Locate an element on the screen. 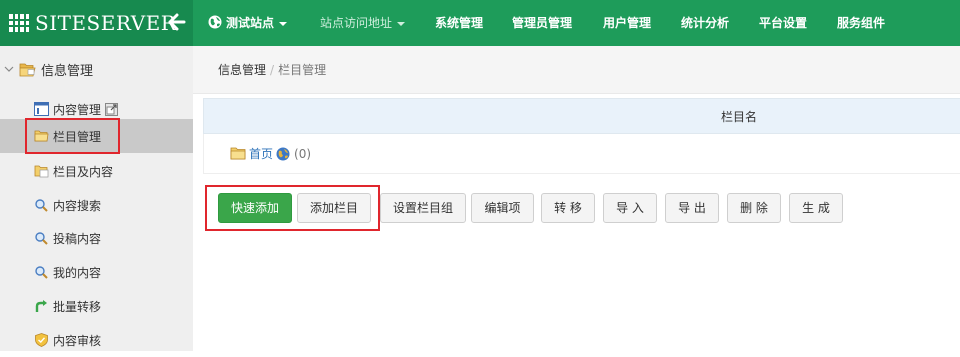 The height and width of the screenshot is (357, 960). green-arrow-icon is located at coordinates (41, 306).